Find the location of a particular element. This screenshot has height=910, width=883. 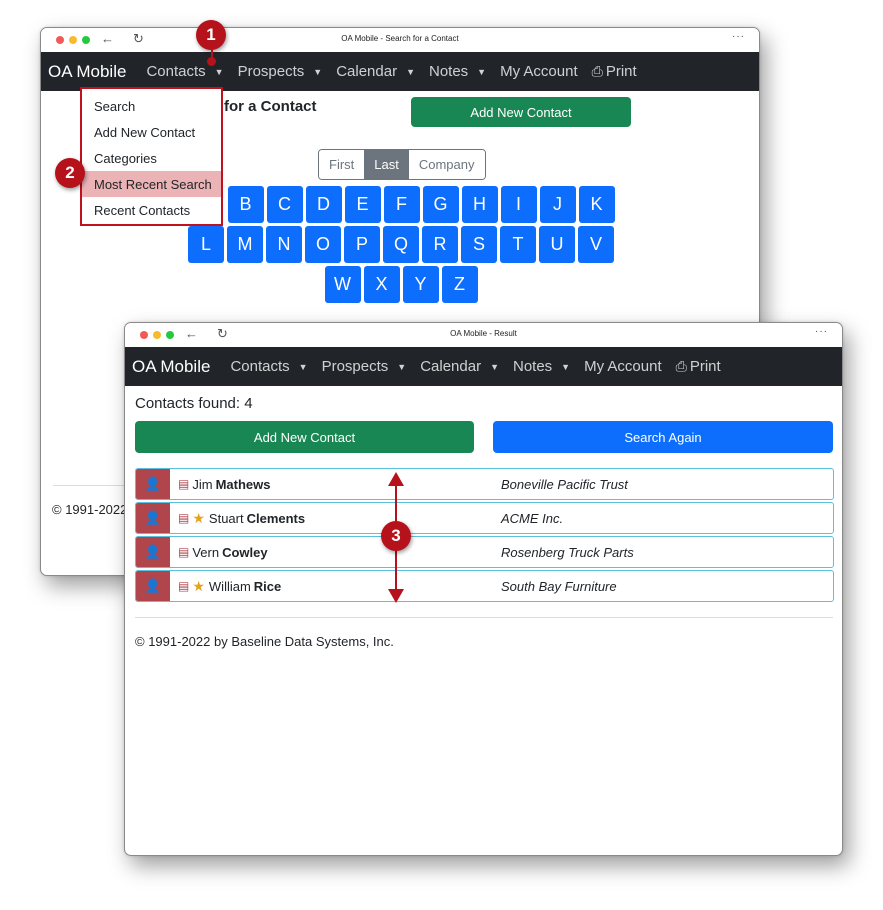

contact-row: 👤 ▤ ★ William Rice South Bay Furniture is located at coordinates (484, 586).